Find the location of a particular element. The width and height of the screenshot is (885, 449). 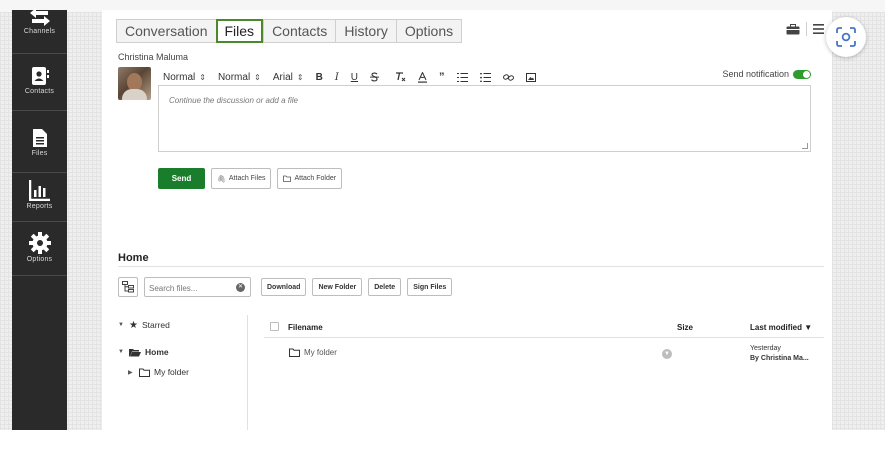

sidebar-item-reports: Reports is located at coordinates (39, 207).